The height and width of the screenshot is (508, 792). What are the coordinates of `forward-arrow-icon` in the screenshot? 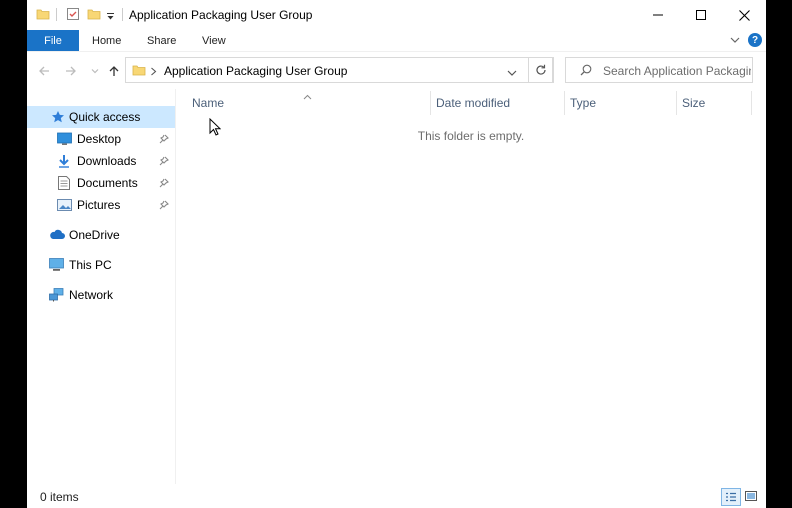 It's located at (71, 71).